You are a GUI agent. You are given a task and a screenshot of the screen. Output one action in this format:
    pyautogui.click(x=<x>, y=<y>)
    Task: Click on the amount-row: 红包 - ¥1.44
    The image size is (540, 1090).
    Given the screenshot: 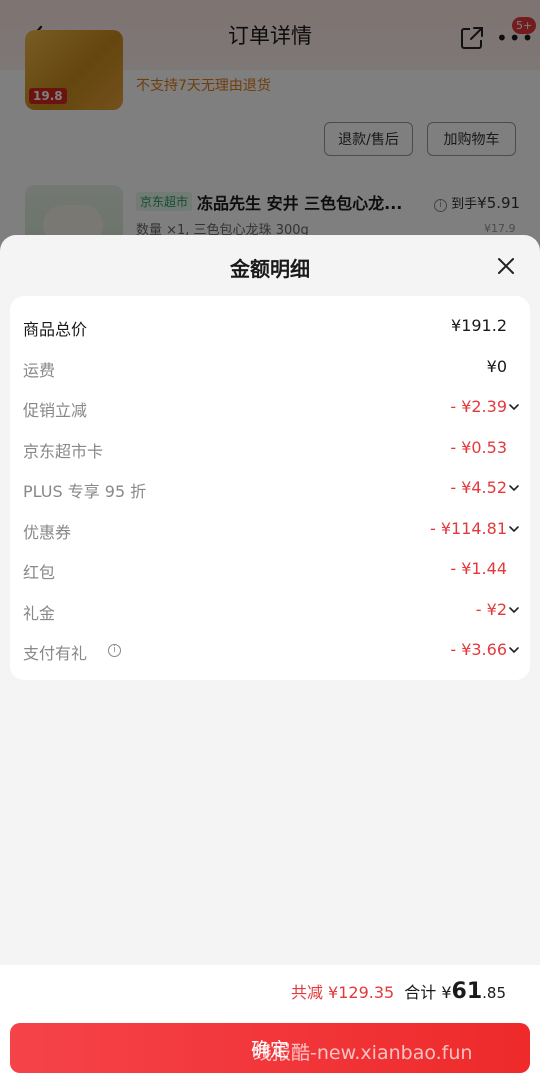 What is the action you would take?
    pyautogui.click(x=270, y=569)
    